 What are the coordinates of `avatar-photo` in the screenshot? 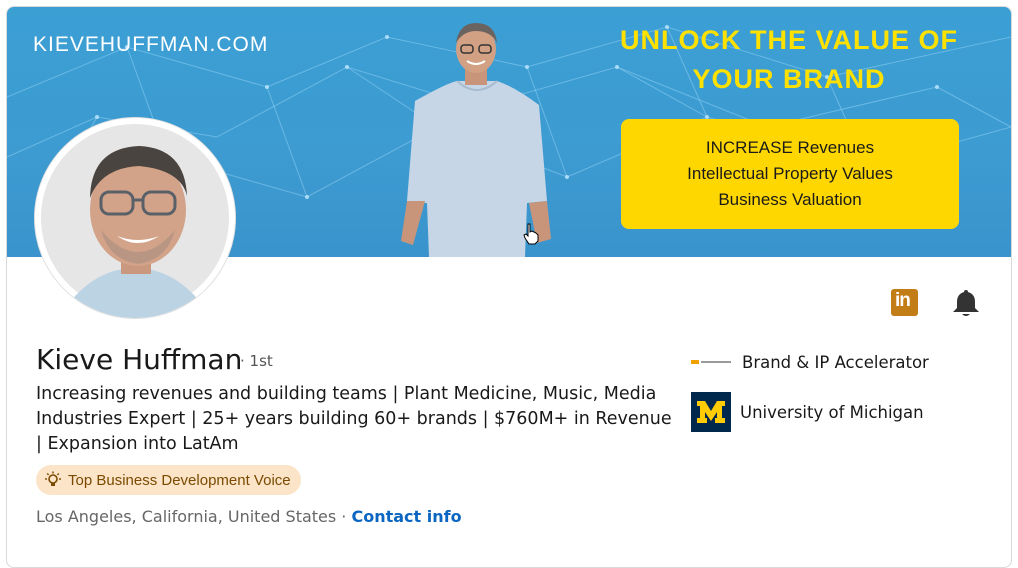 It's located at (135, 218).